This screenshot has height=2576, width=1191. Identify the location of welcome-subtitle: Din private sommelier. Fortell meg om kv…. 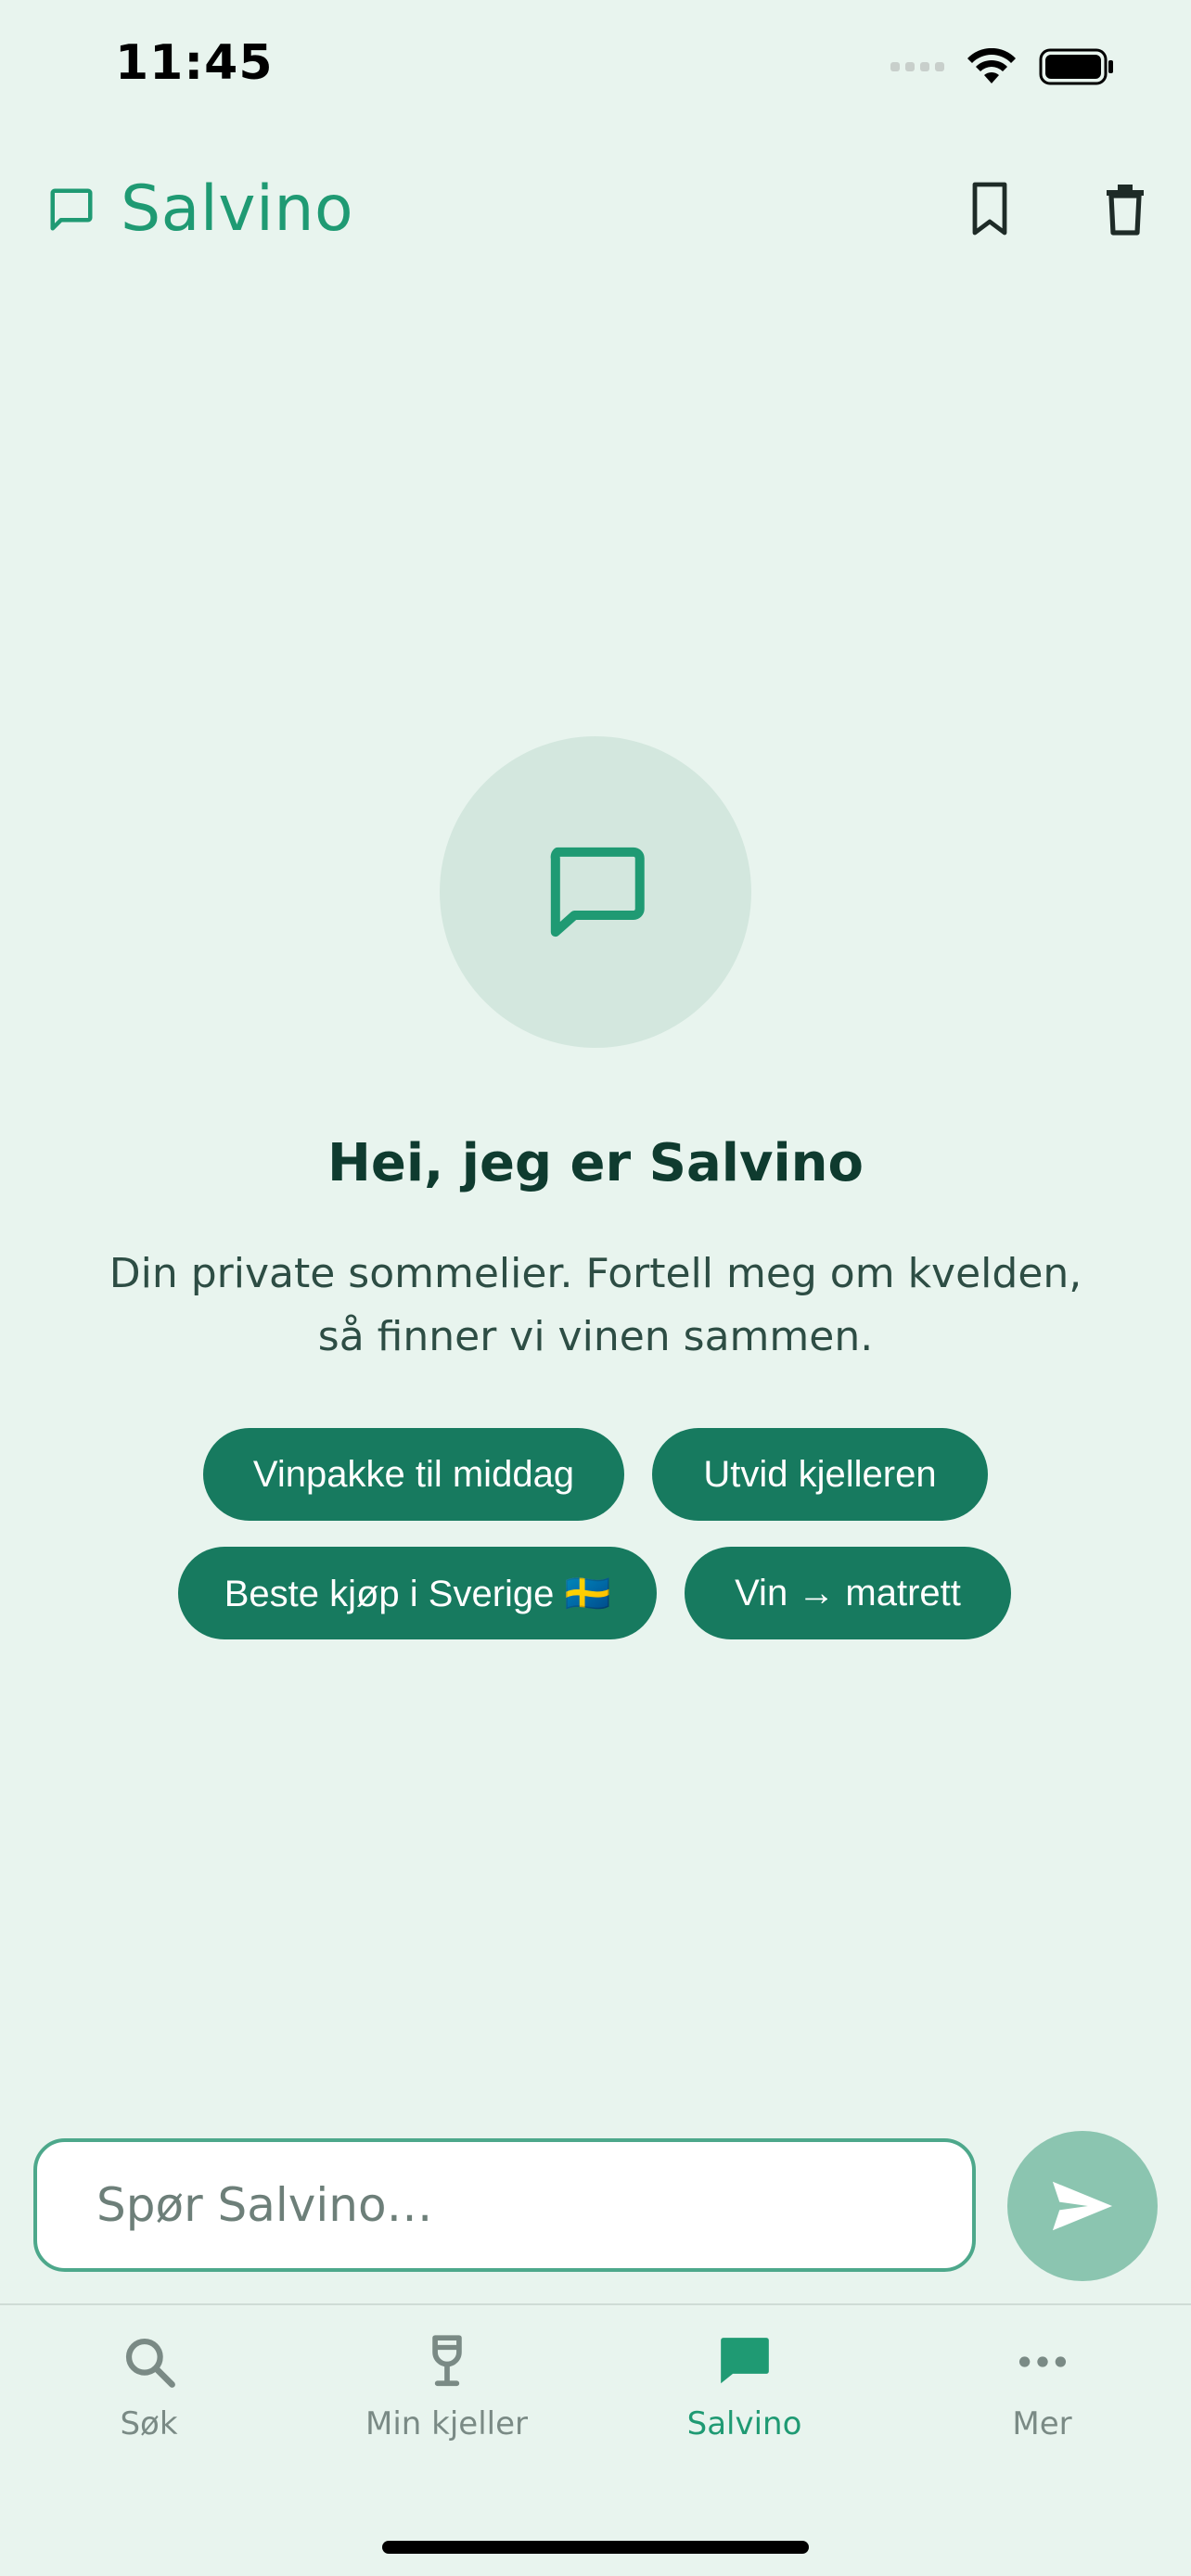
(595, 1306).